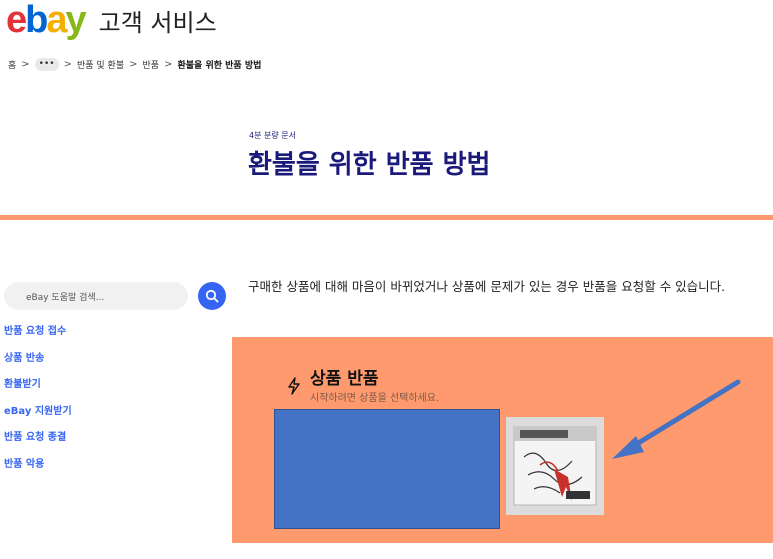 This screenshot has height=559, width=773. Describe the element at coordinates (157, 22) in the screenshot. I see `header-title: 고객 서비스` at that location.